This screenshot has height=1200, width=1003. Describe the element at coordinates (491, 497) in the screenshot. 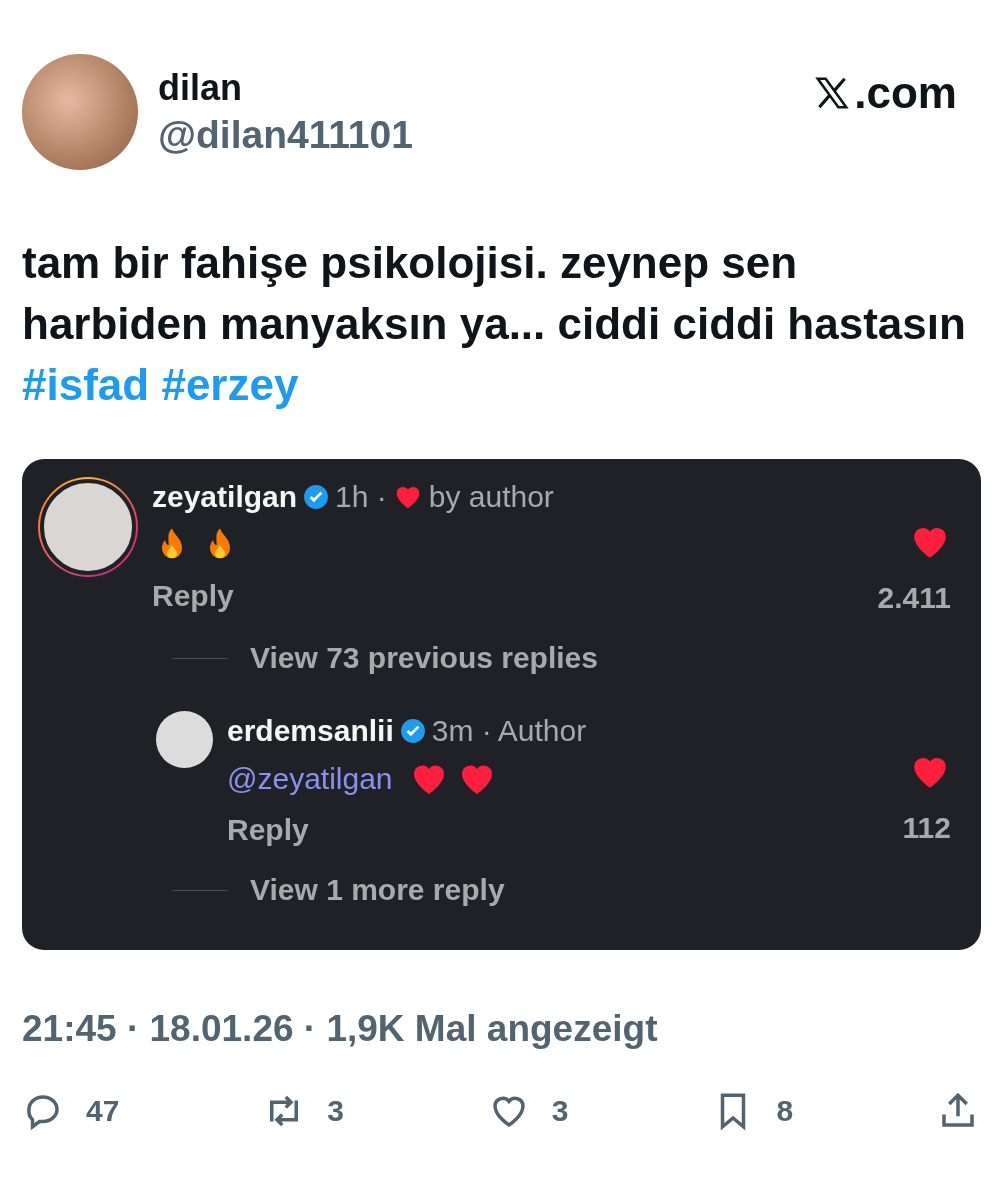

I see `author-label: by author` at that location.